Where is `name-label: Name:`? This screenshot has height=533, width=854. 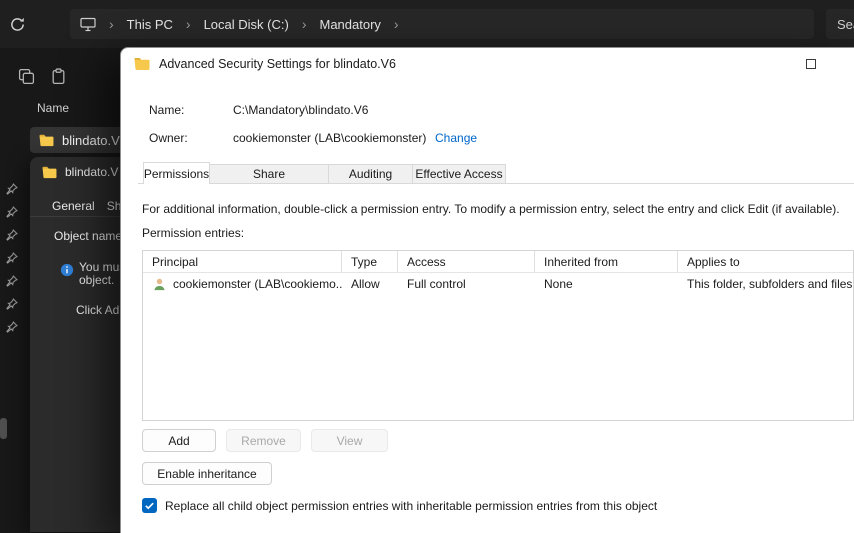
name-label: Name: is located at coordinates (167, 110).